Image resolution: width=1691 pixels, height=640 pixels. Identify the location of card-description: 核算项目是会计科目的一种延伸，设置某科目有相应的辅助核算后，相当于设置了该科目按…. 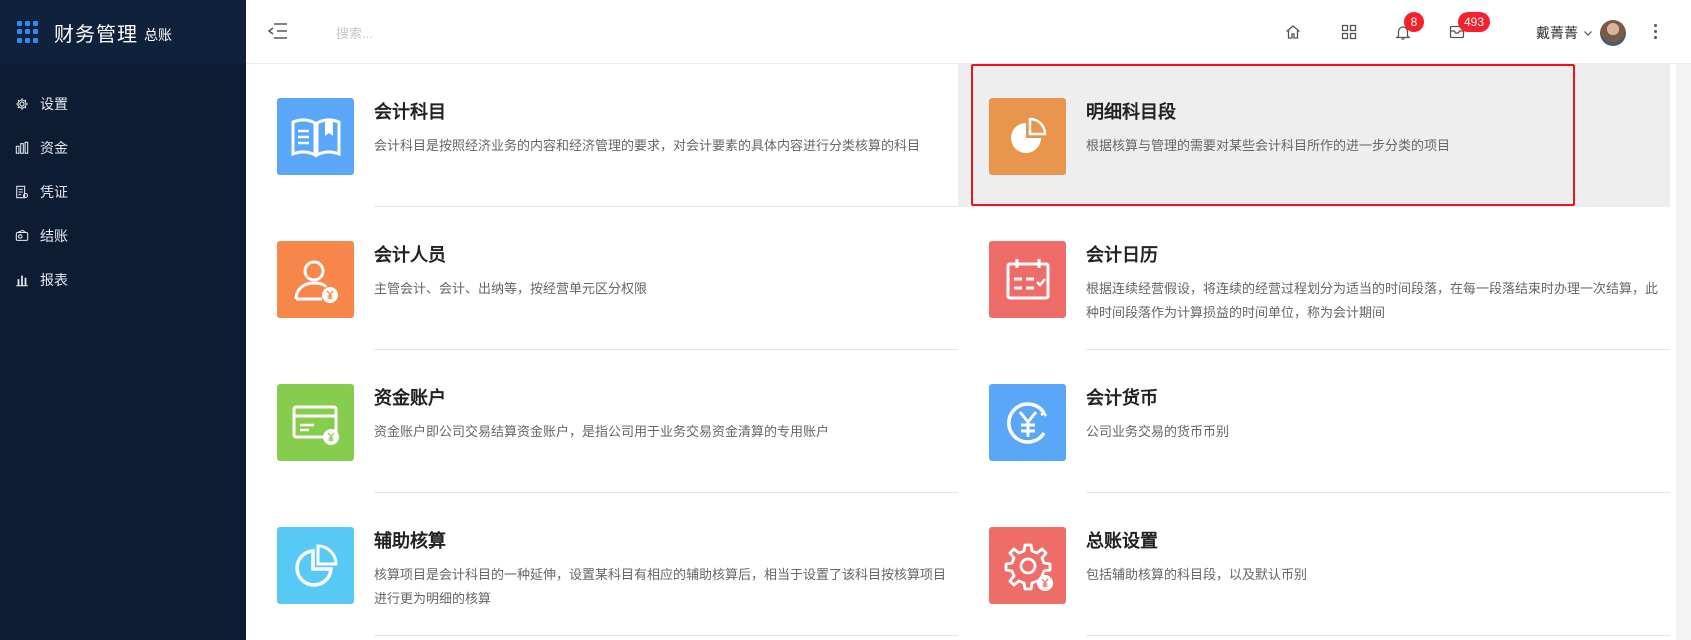
(660, 586).